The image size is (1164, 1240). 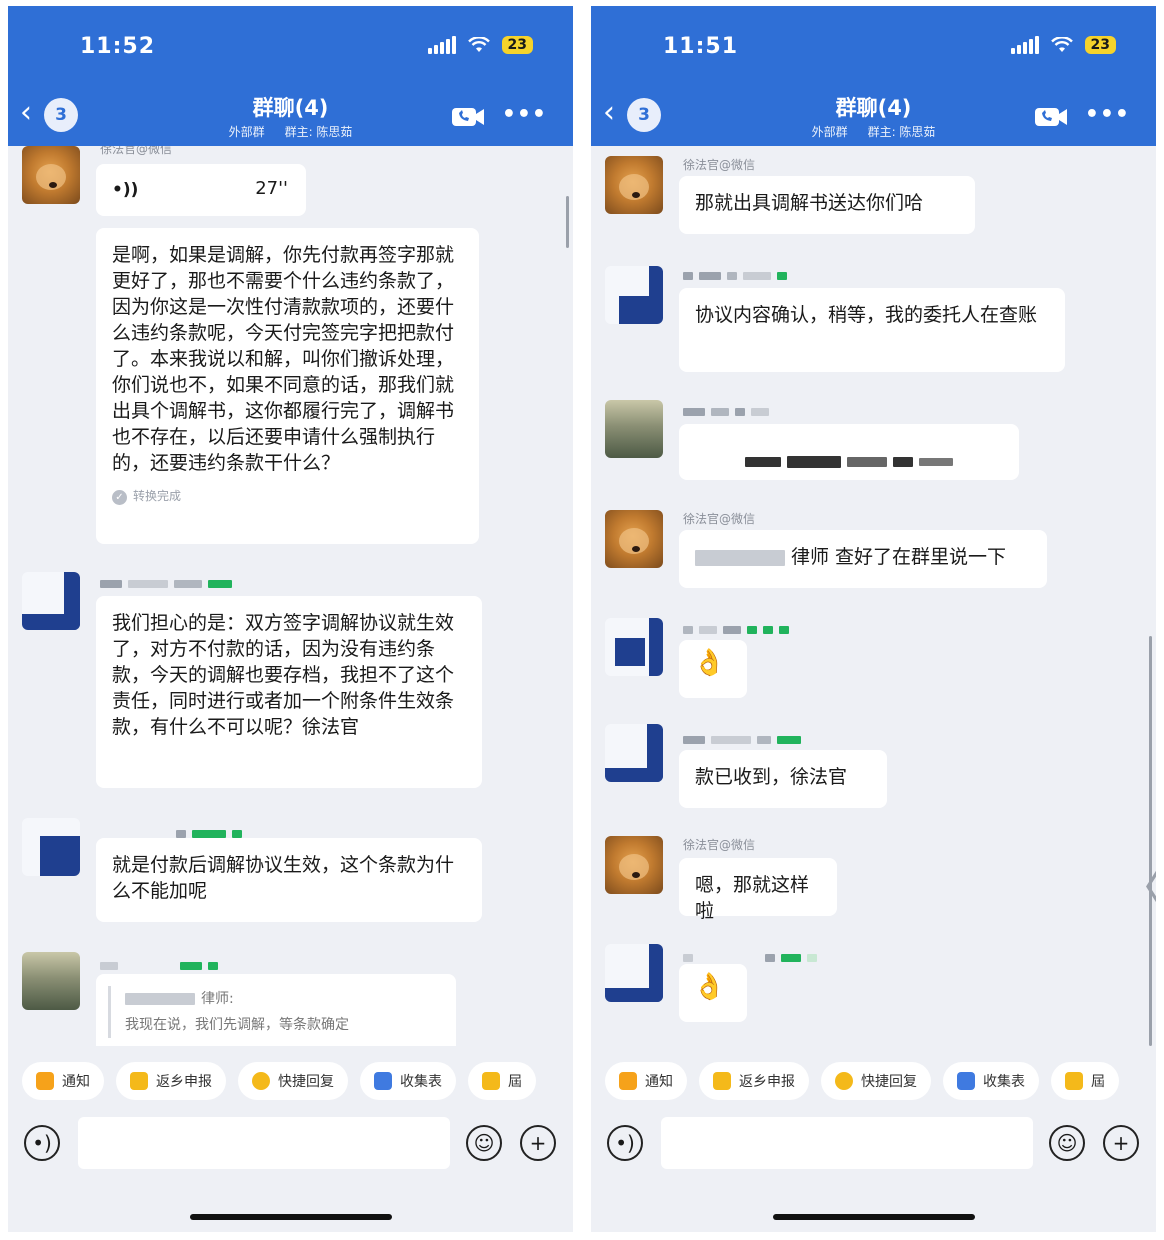 What do you see at coordinates (201, 190) in the screenshot?
I see `voice-message-bubble: •)) 27''` at bounding box center [201, 190].